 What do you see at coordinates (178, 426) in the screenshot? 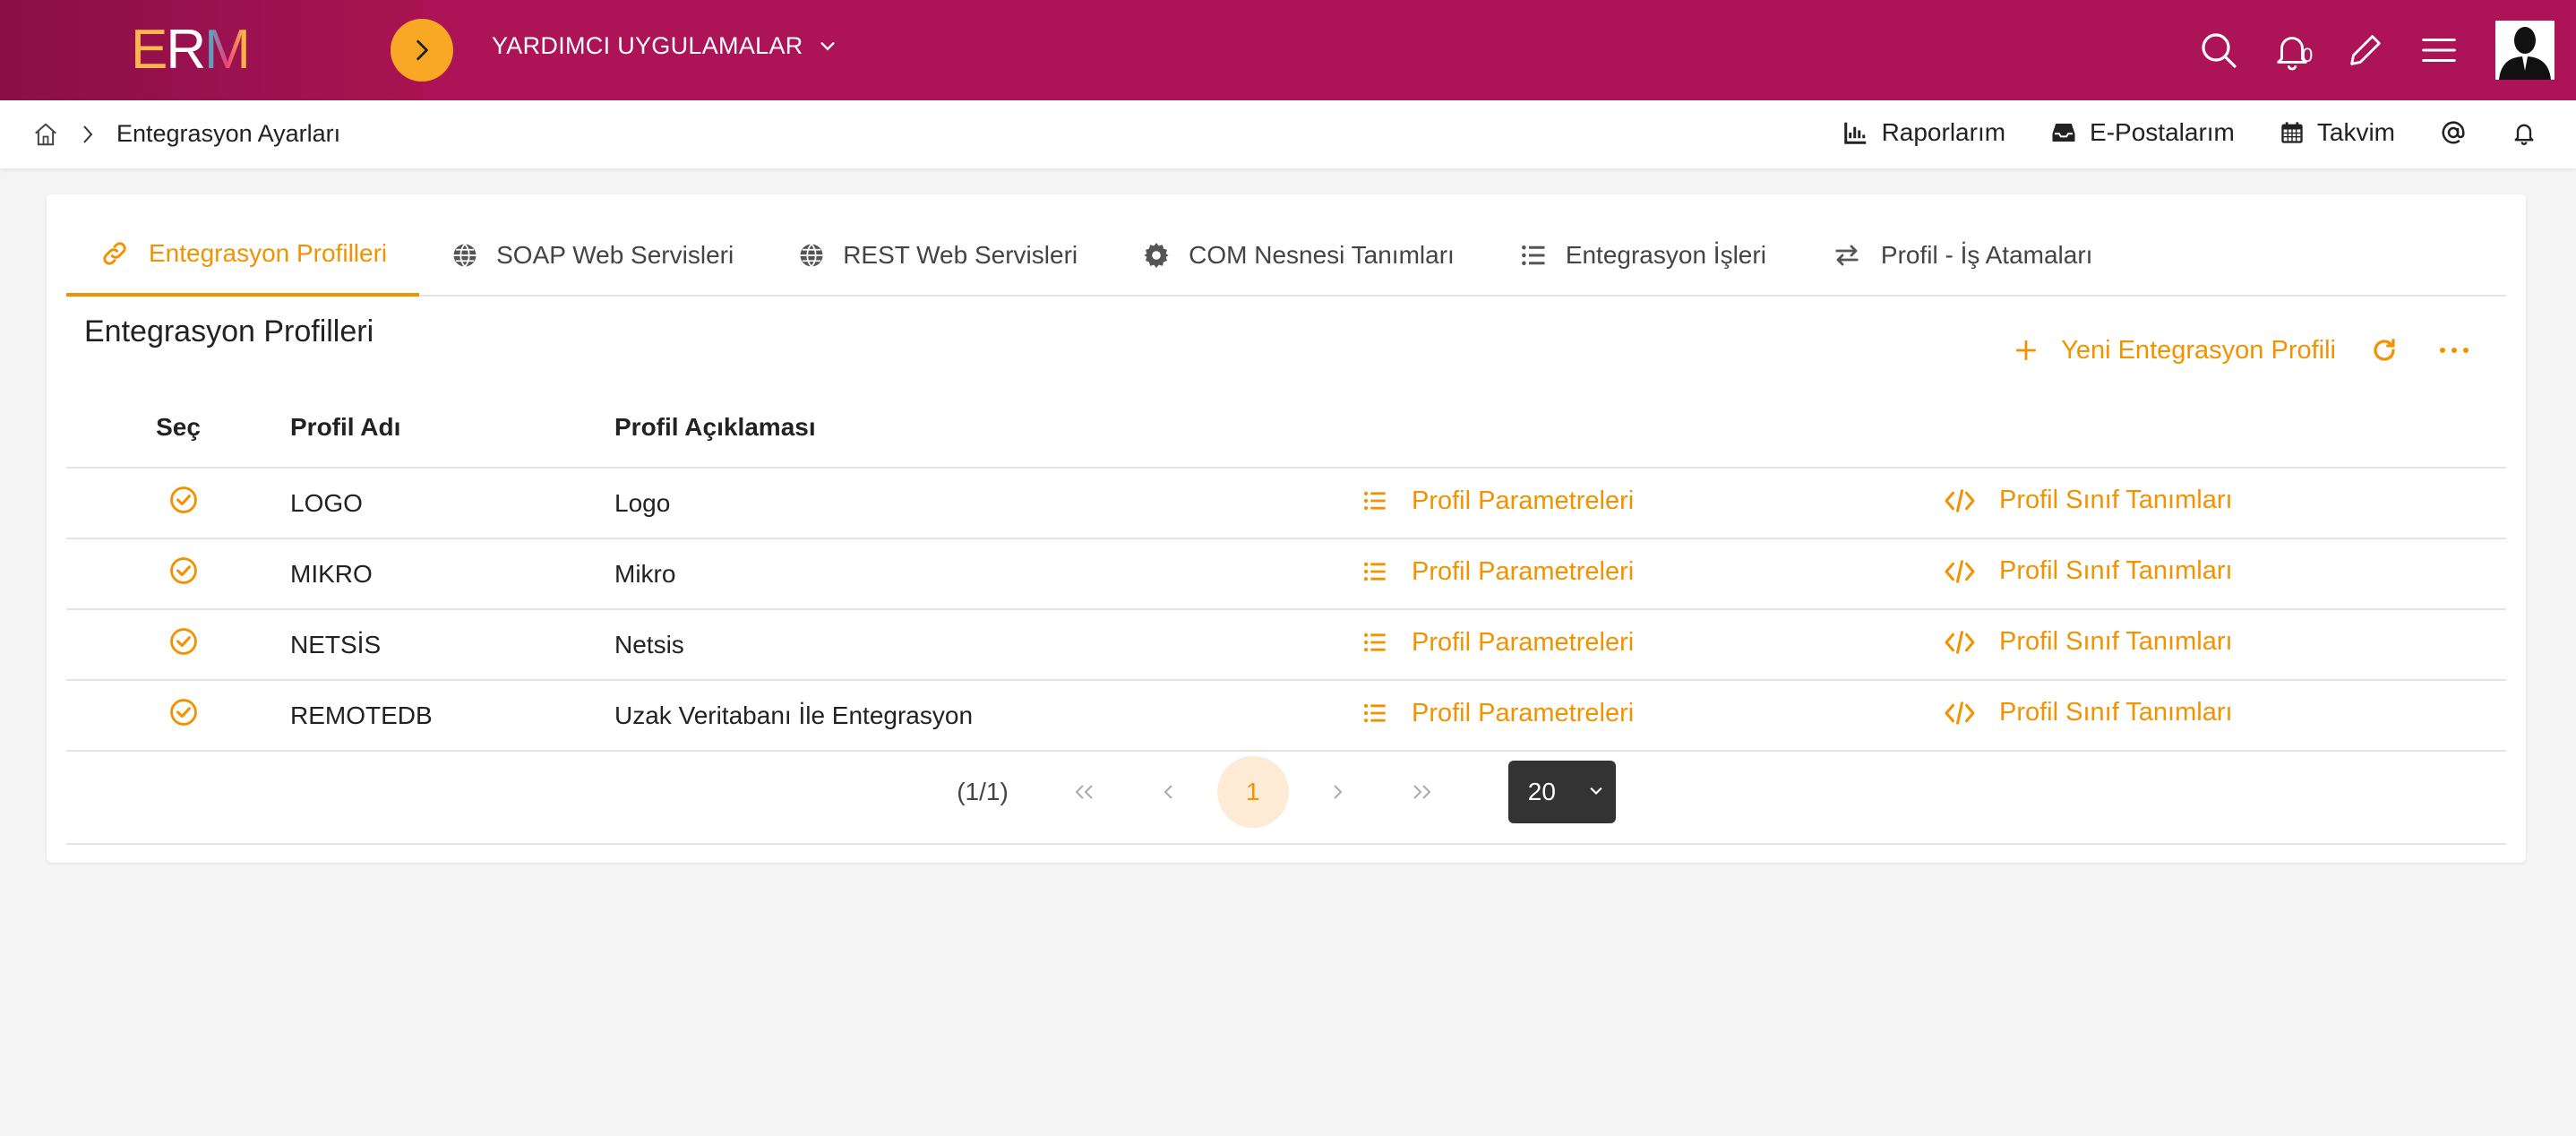
I see `column-header-select: Seç` at bounding box center [178, 426].